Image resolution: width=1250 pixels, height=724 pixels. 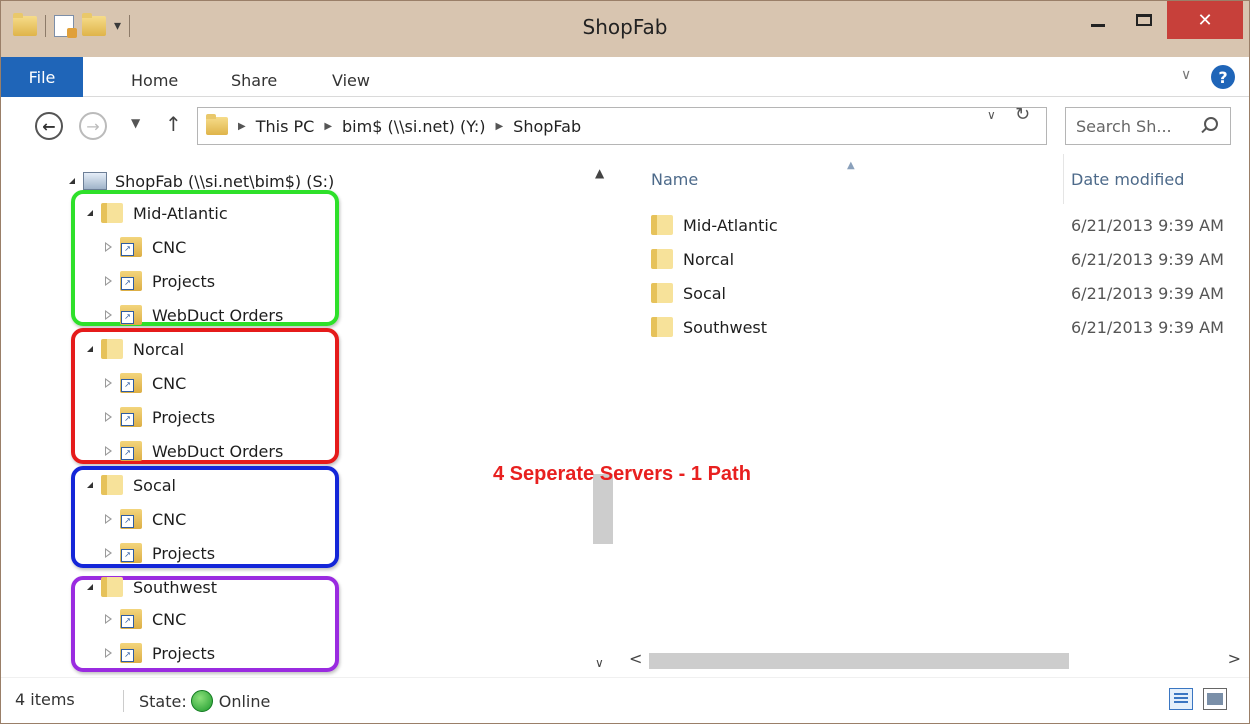 I want to click on tab-file: File, so click(x=42, y=77).